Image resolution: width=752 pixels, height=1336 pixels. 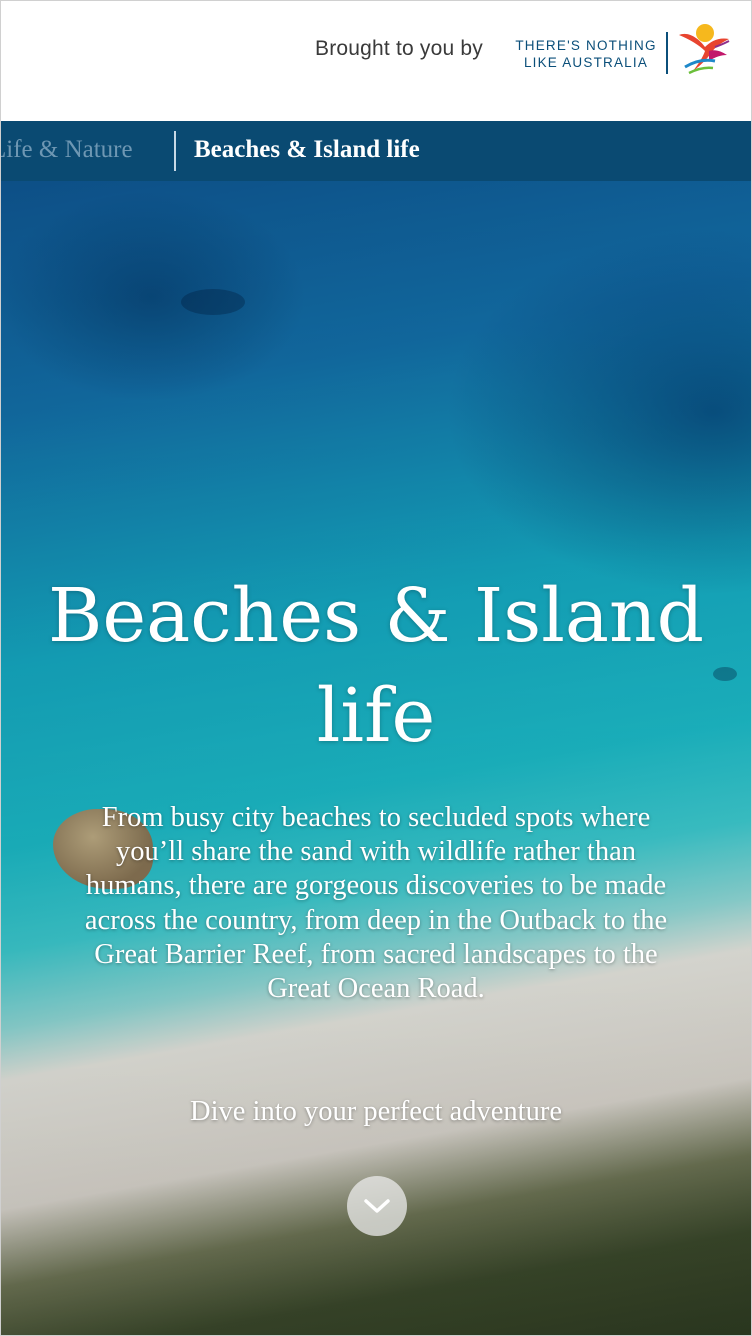 I want to click on brand-line-2: LIKE AUSTRALIA, so click(x=586, y=62).